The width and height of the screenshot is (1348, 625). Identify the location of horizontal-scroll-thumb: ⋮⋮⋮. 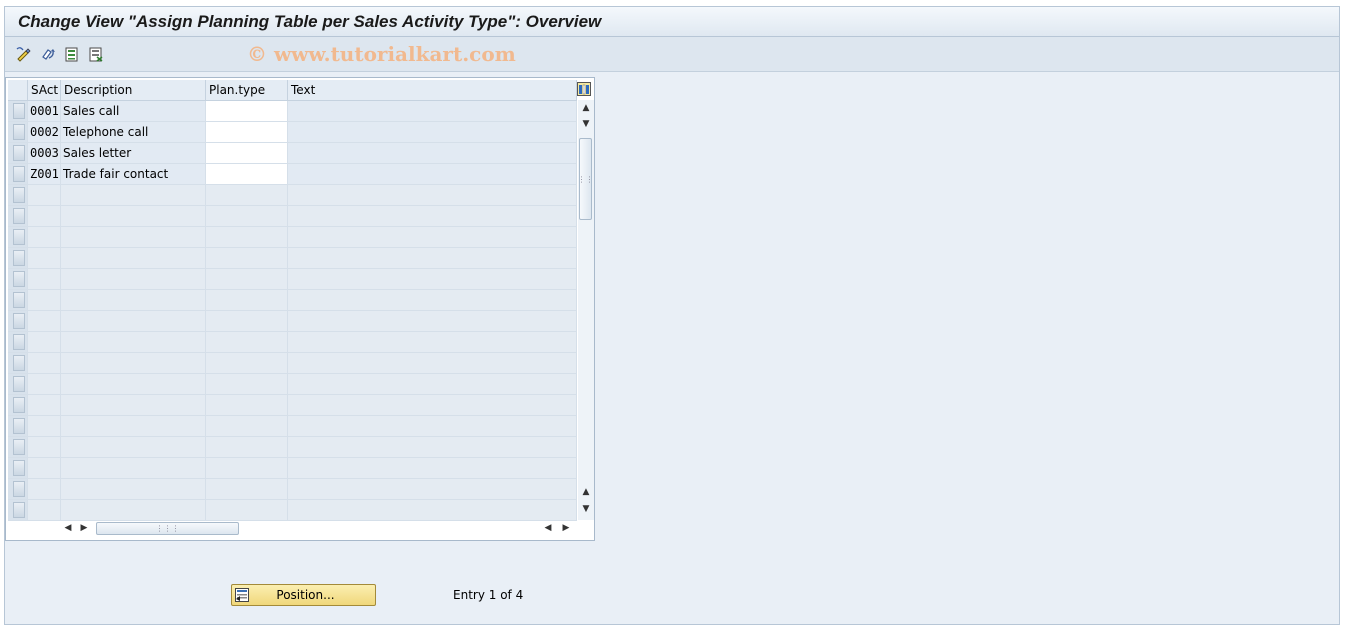
(167, 528).